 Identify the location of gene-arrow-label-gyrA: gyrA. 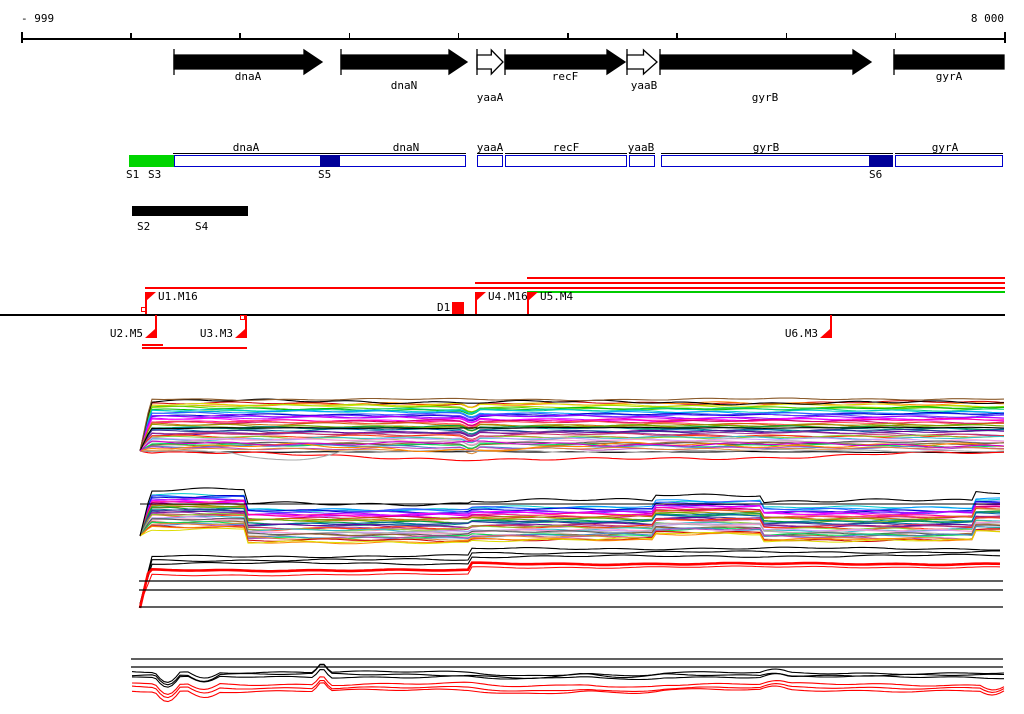
(949, 76).